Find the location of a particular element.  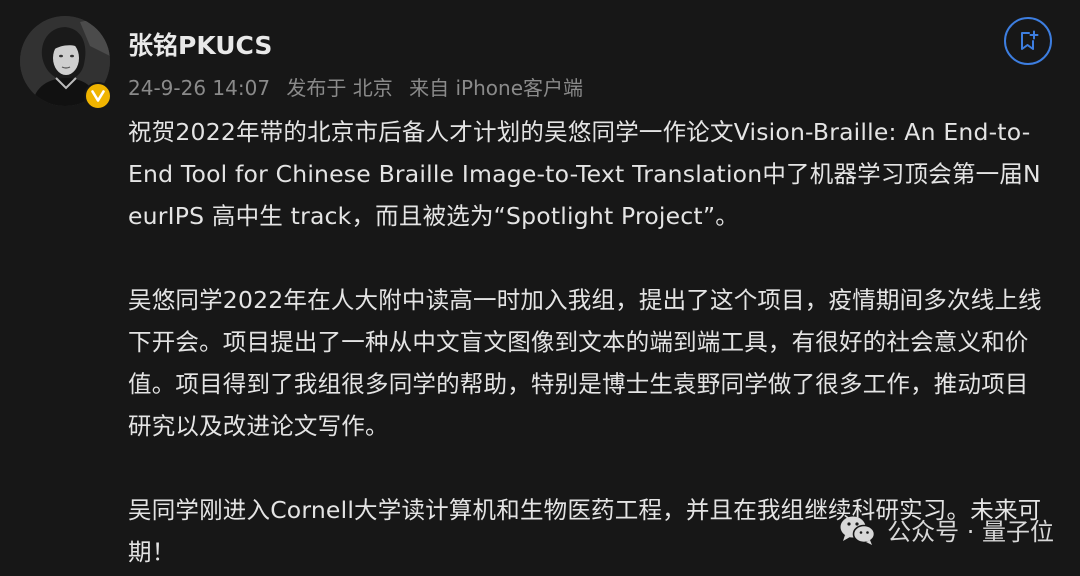

bookmark-add-icon is located at coordinates (1030, 40).